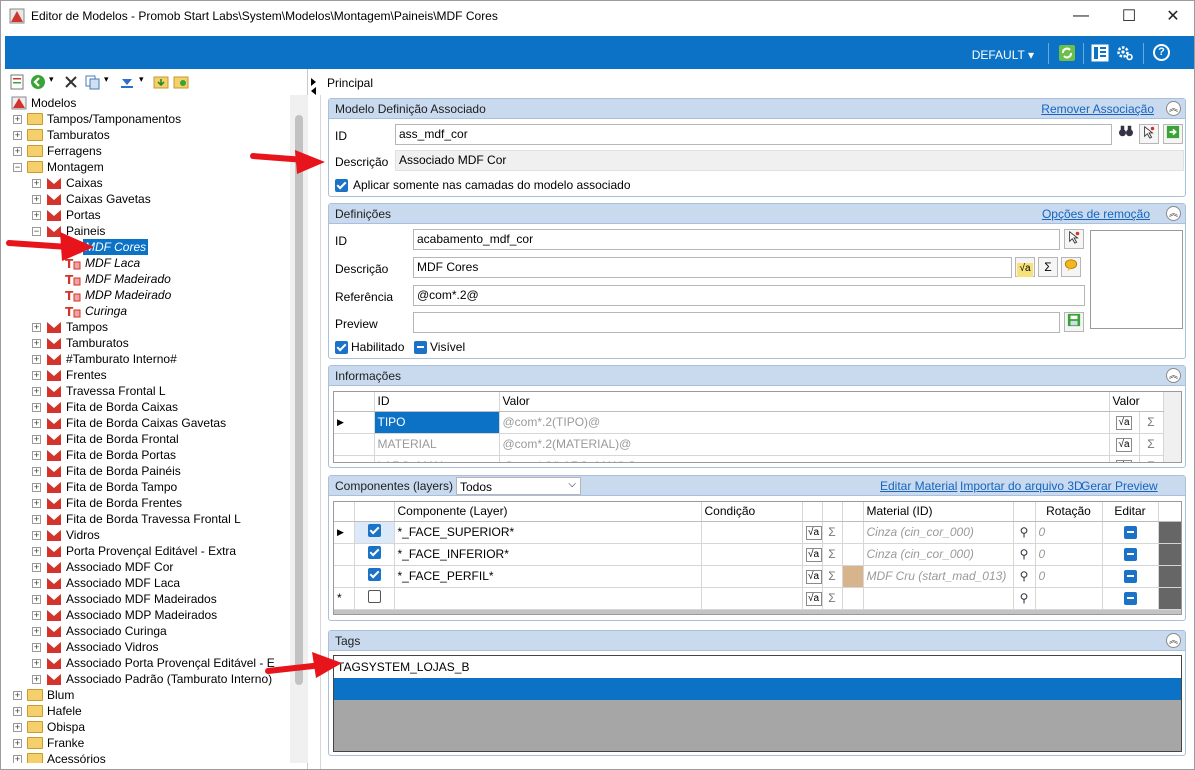 The width and height of the screenshot is (1195, 770). Describe the element at coordinates (1173, 134) in the screenshot. I see `go-to-icon` at that location.